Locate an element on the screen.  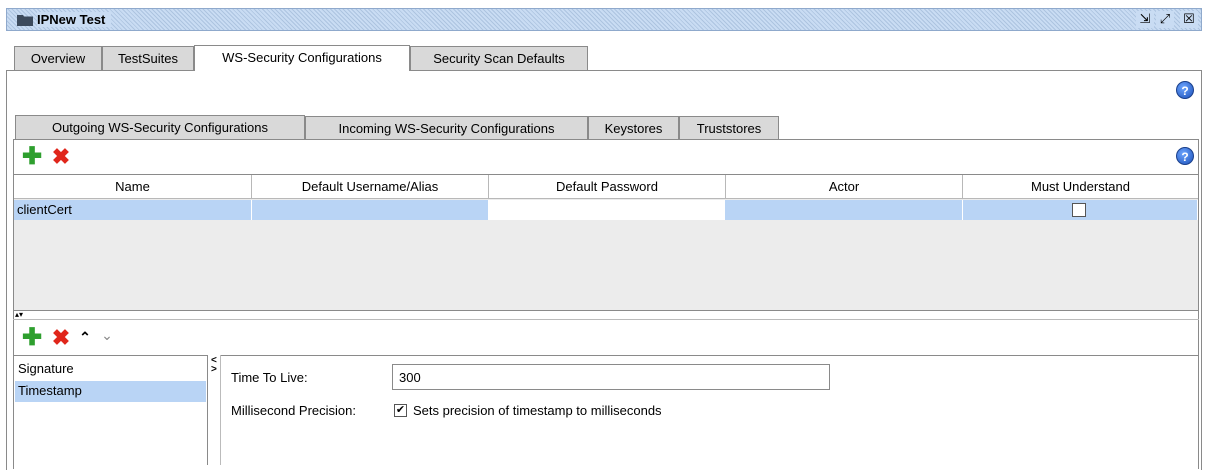
tab-outgoing-ws-security: Outgoing WS-Security Configurations is located at coordinates (160, 127).